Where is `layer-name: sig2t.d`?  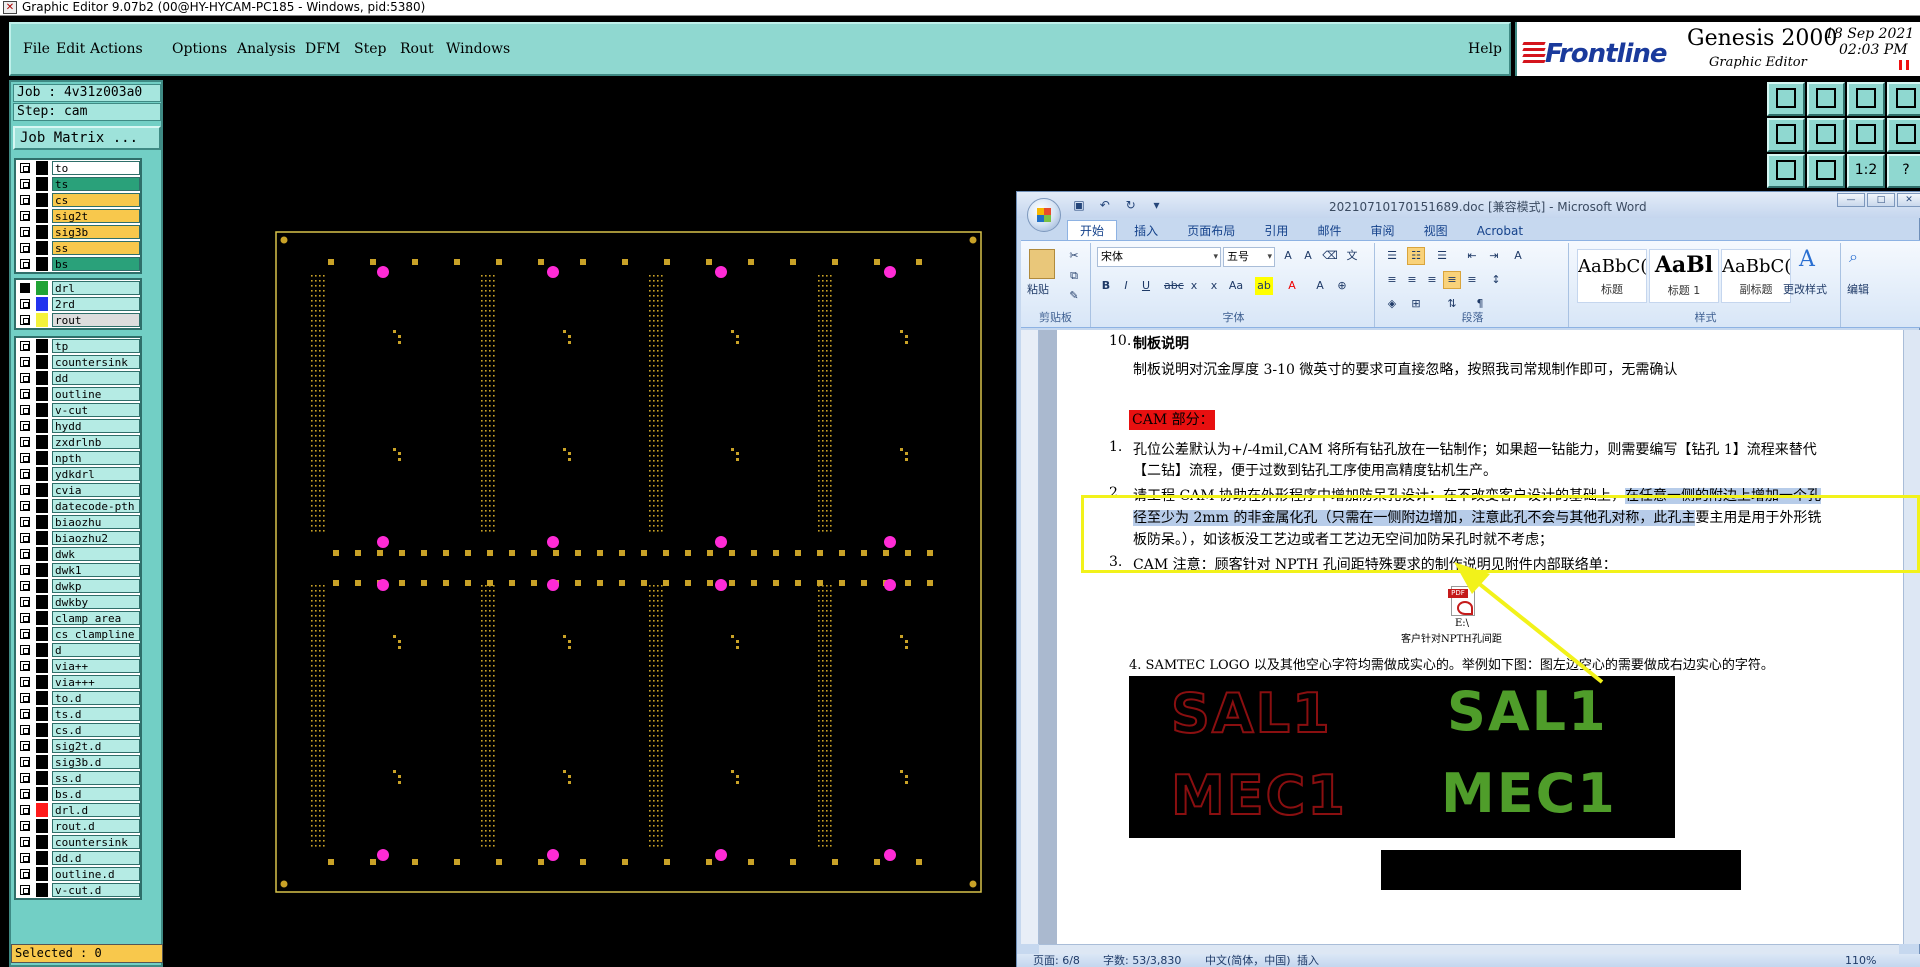 layer-name: sig2t.d is located at coordinates (96, 746).